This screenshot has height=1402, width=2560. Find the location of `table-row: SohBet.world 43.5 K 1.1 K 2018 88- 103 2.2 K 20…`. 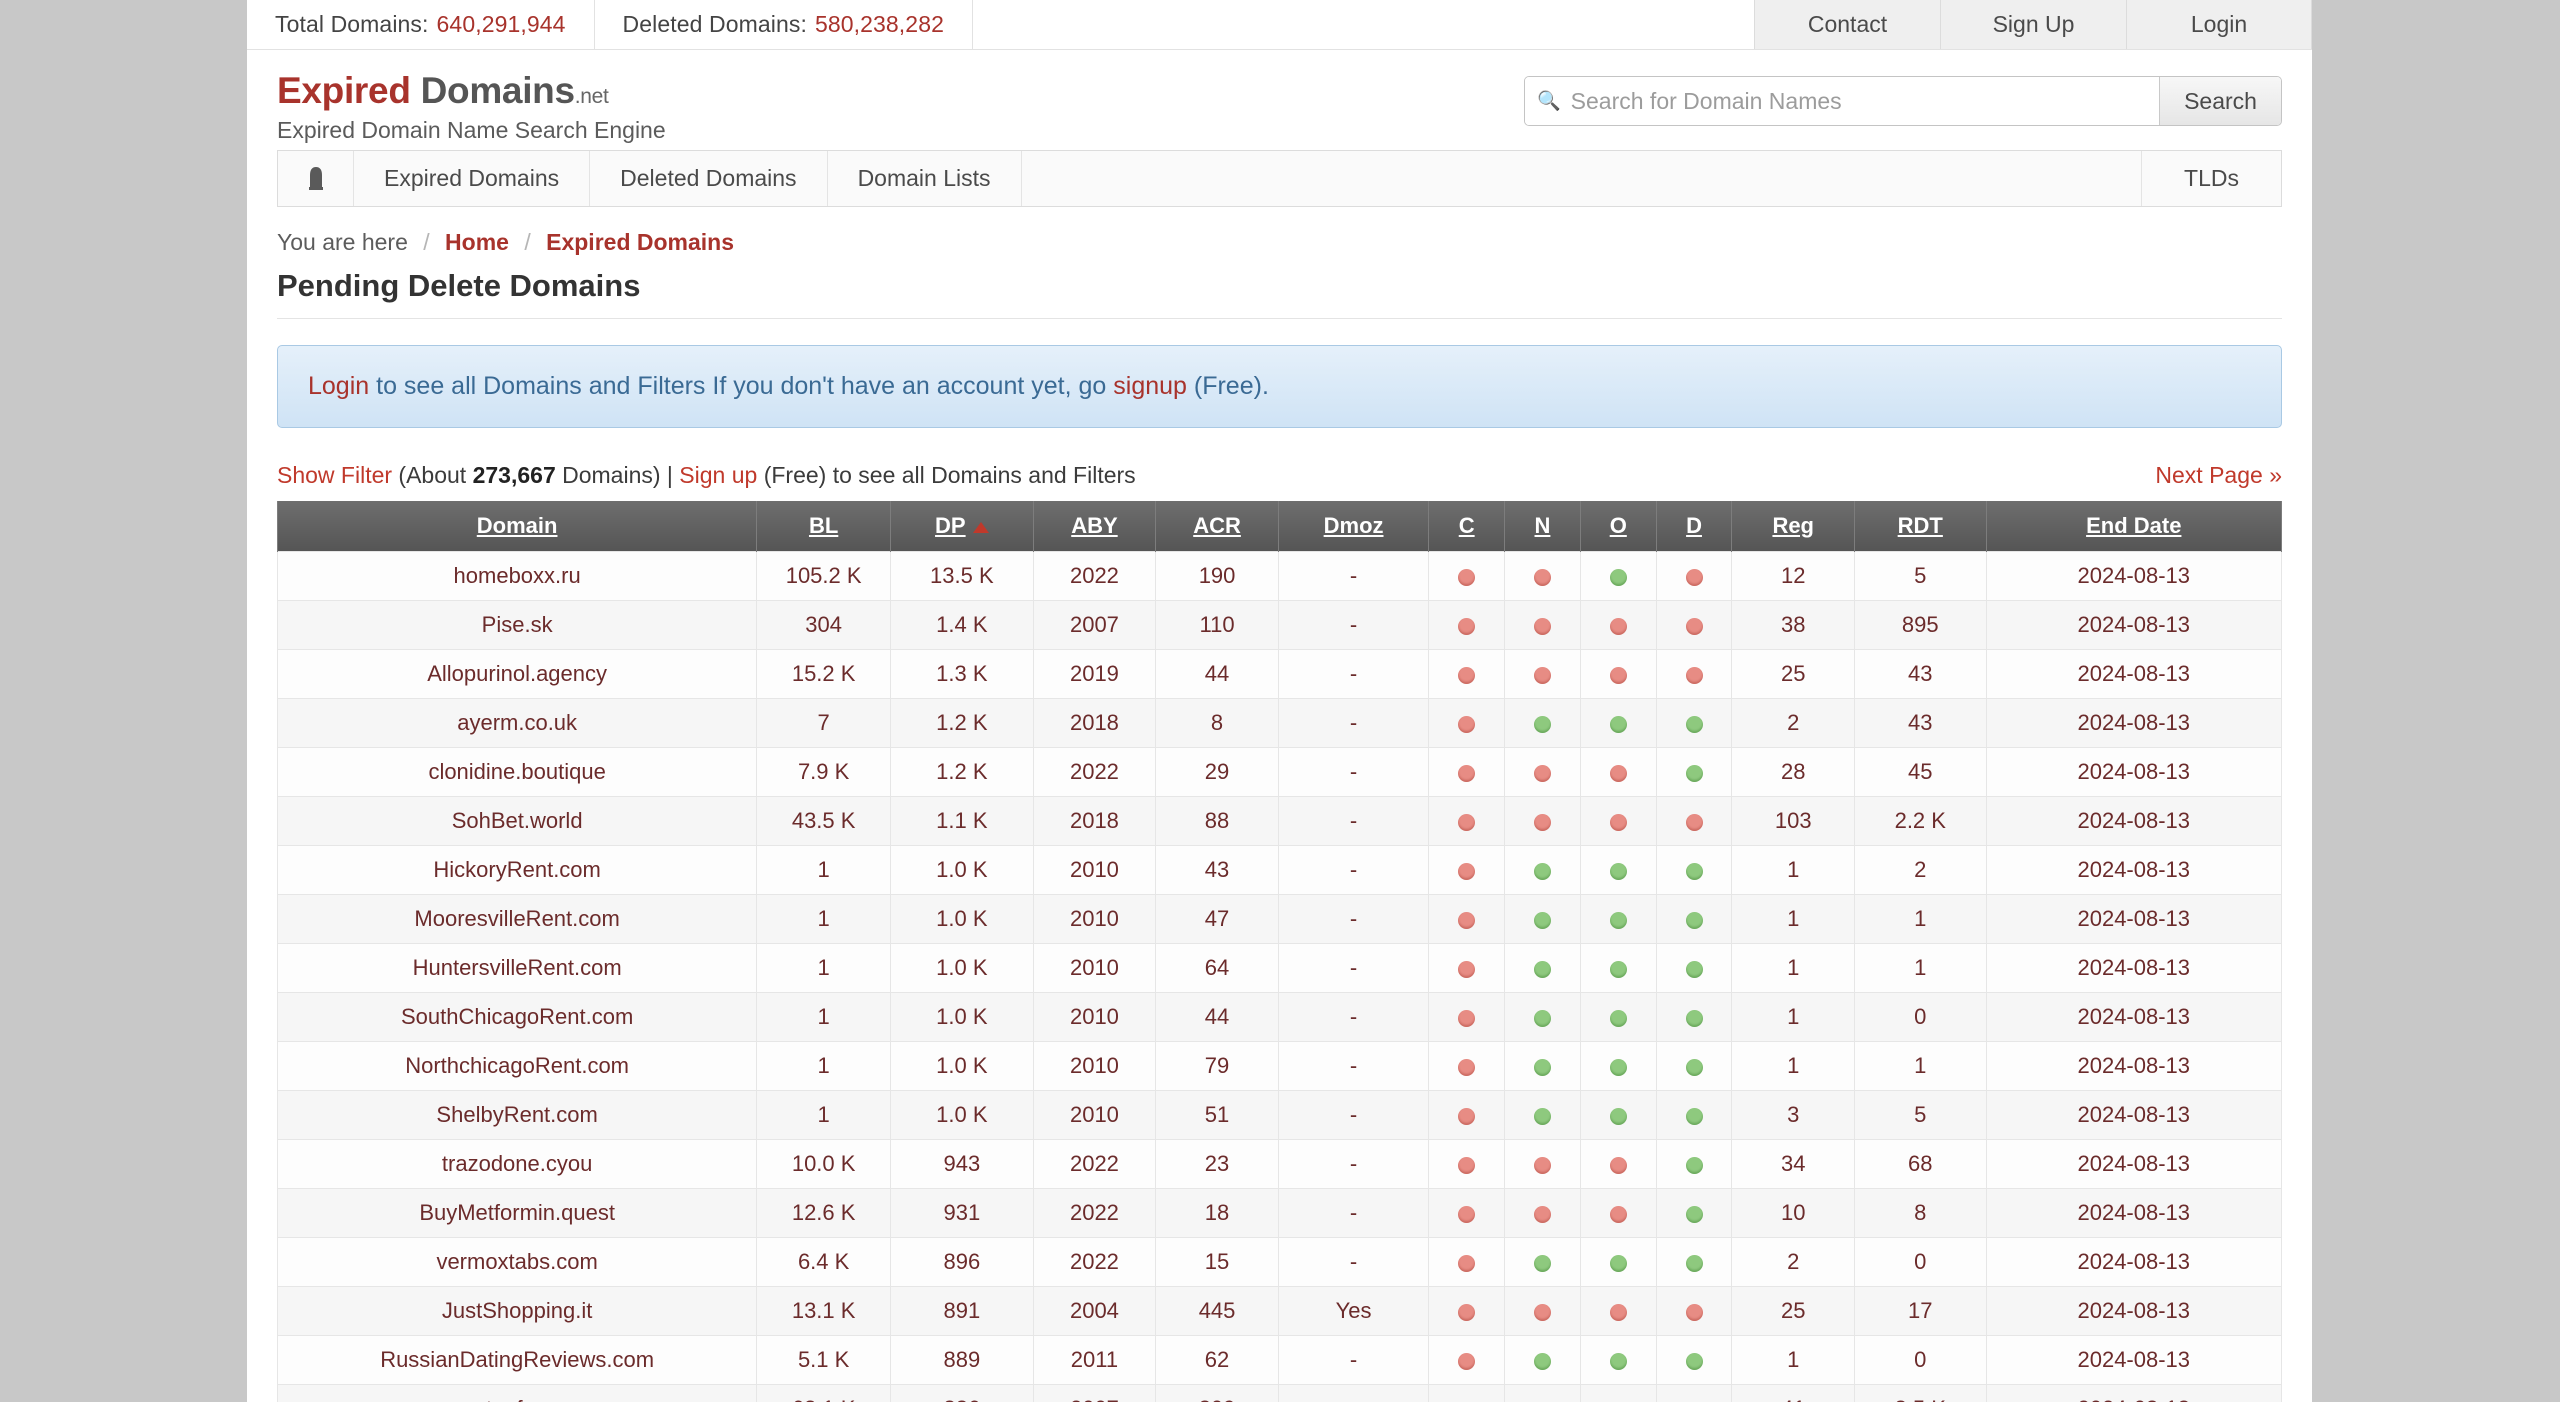

table-row: SohBet.world 43.5 K 1.1 K 2018 88- 103 2.2 K 20… is located at coordinates (1279, 821).